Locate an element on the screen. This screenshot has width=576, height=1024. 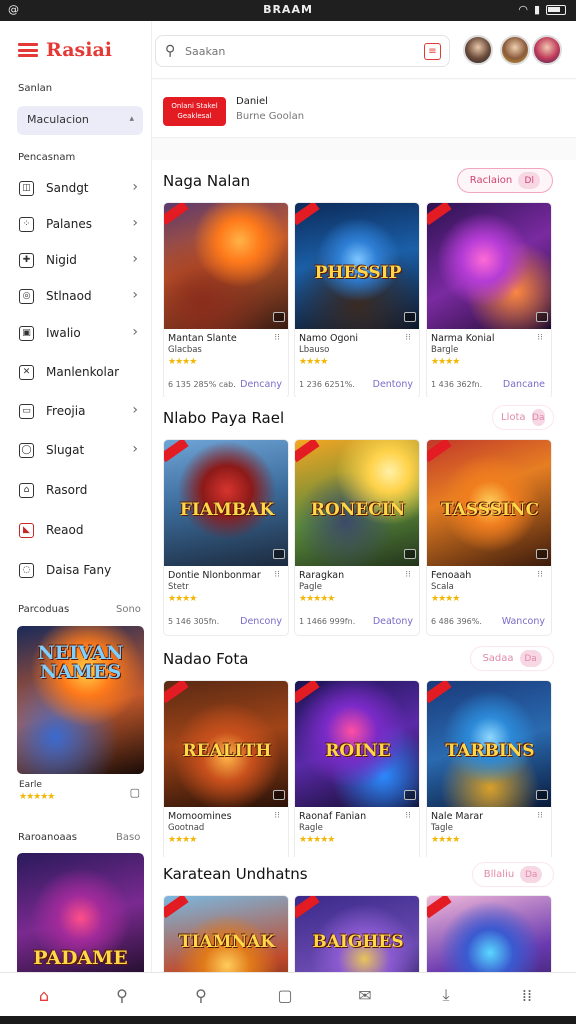
game-card: BAIGHES is located at coordinates (357, 933).